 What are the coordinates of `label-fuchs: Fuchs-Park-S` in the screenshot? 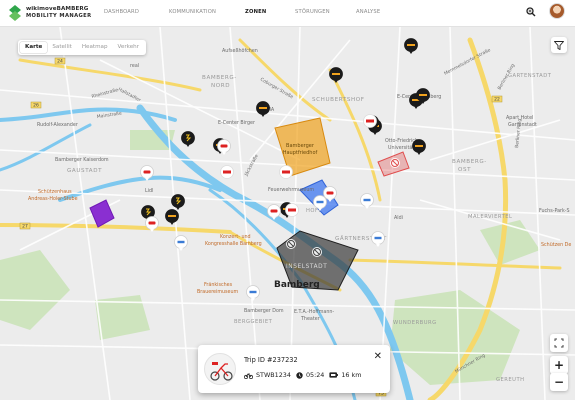 It's located at (554, 211).